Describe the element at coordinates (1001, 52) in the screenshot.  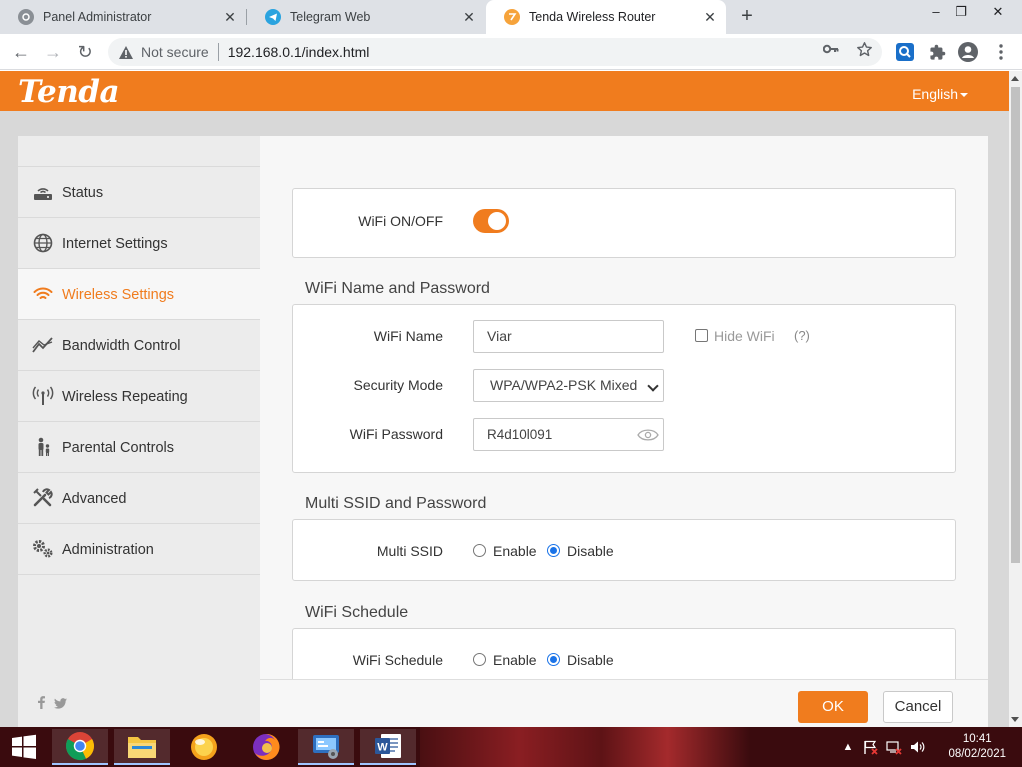
I see `browser-menu-icon` at that location.